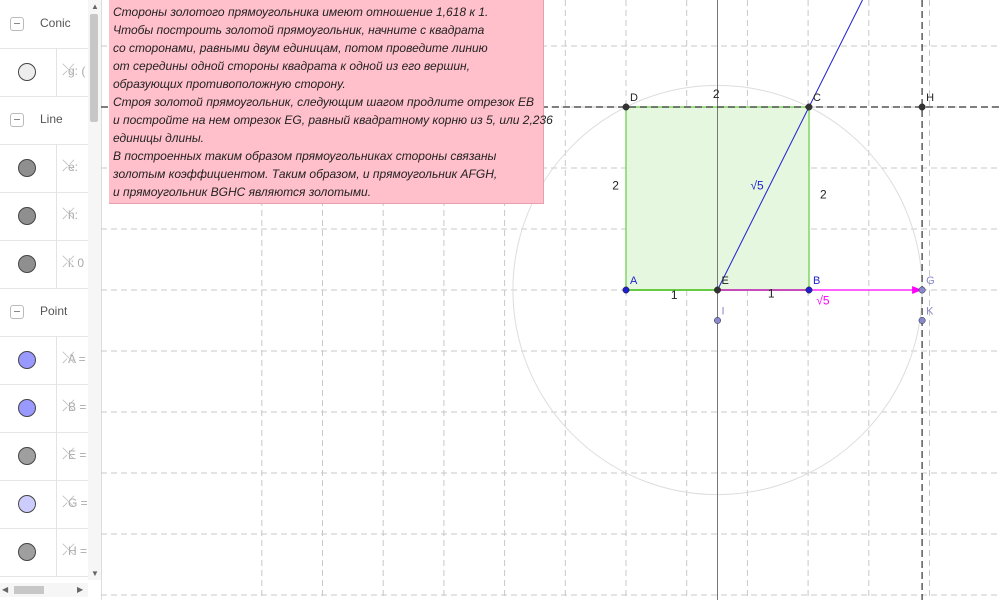 This screenshot has height=600, width=1000. Describe the element at coordinates (634, 98) in the screenshot. I see `point-label: D` at that location.